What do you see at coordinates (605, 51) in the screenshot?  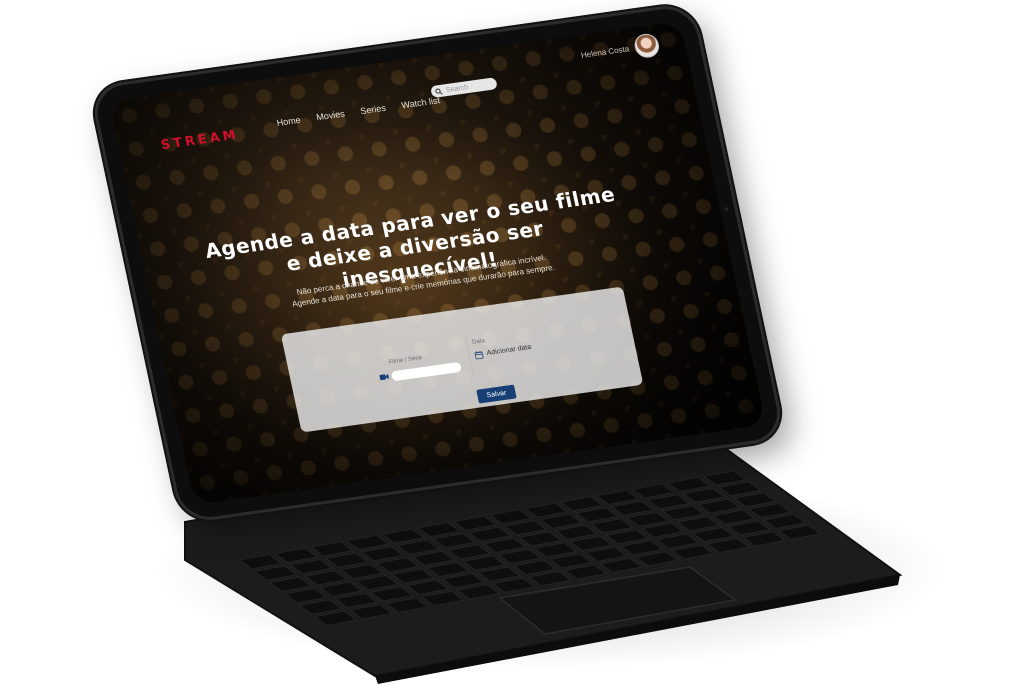 I see `user-name: Helena Costa` at bounding box center [605, 51].